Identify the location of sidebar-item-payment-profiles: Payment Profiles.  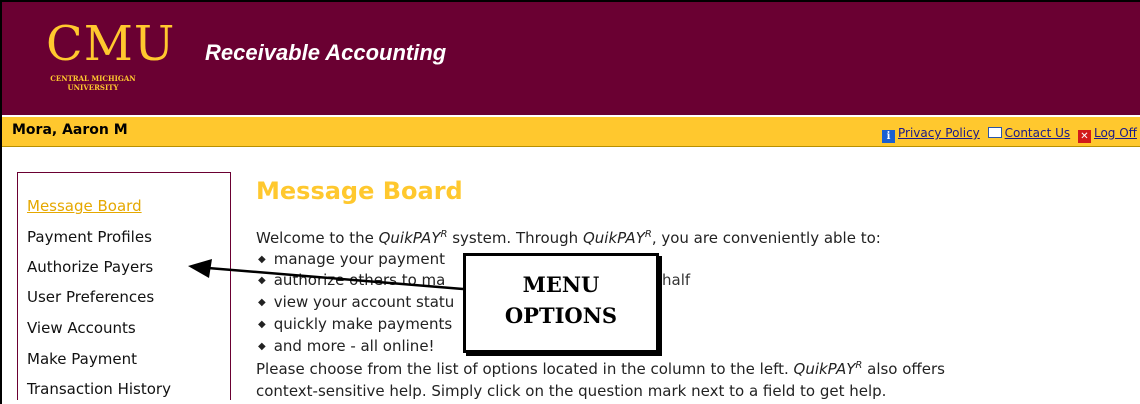
(89, 237).